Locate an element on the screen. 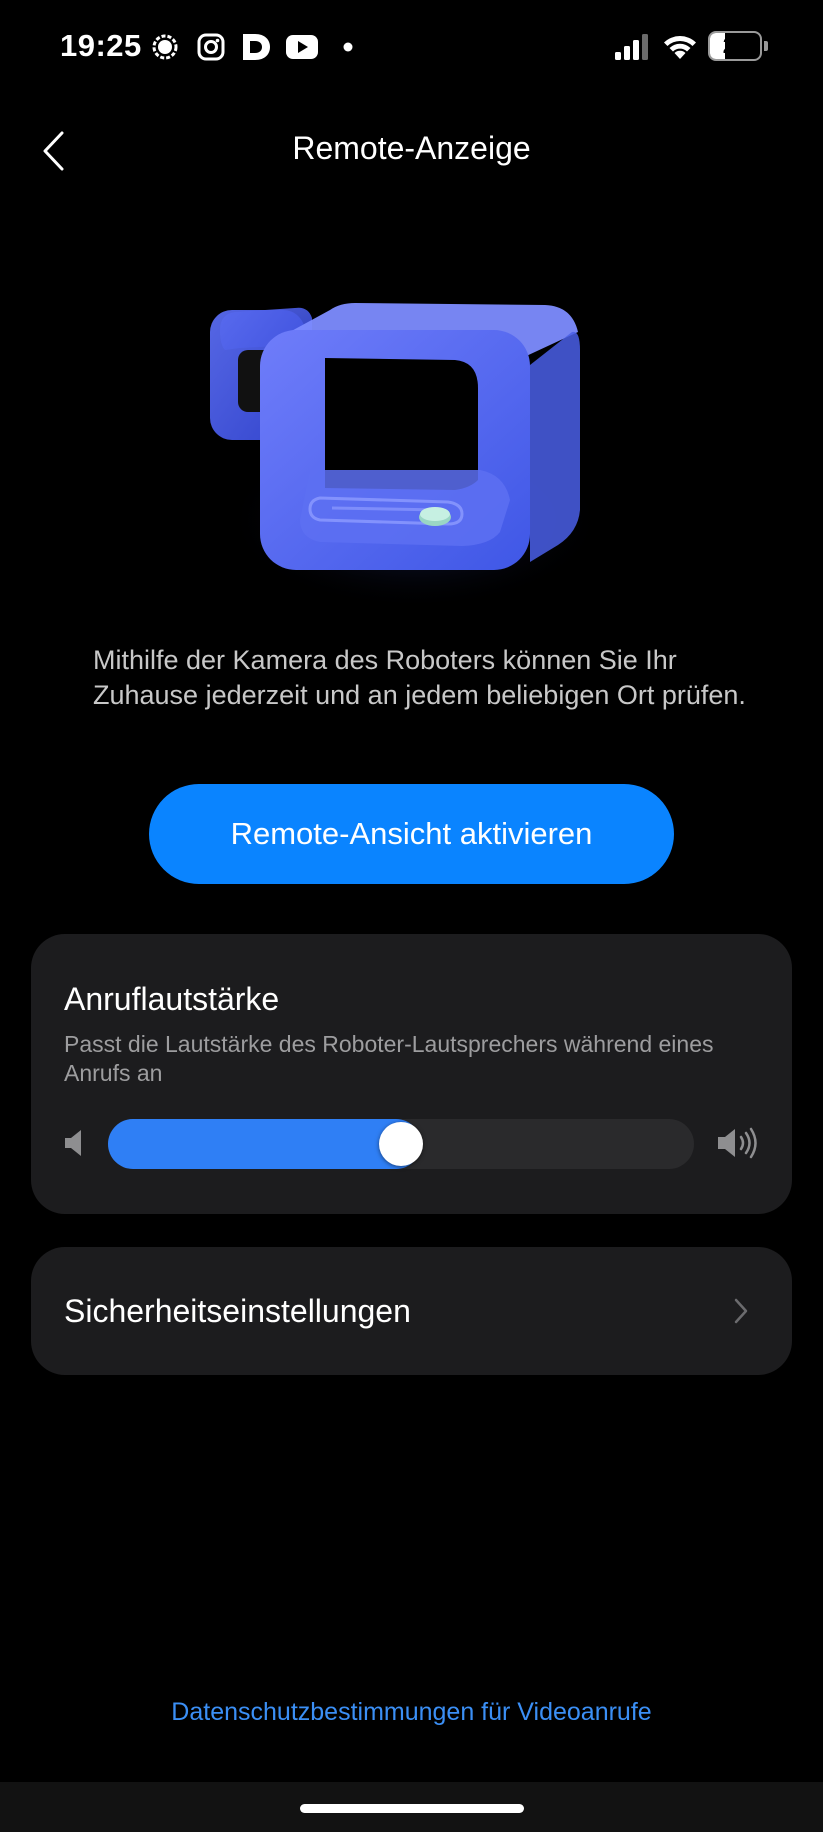 This screenshot has height=1832, width=823. call-volume-title: Anruflautstärke is located at coordinates (172, 999).